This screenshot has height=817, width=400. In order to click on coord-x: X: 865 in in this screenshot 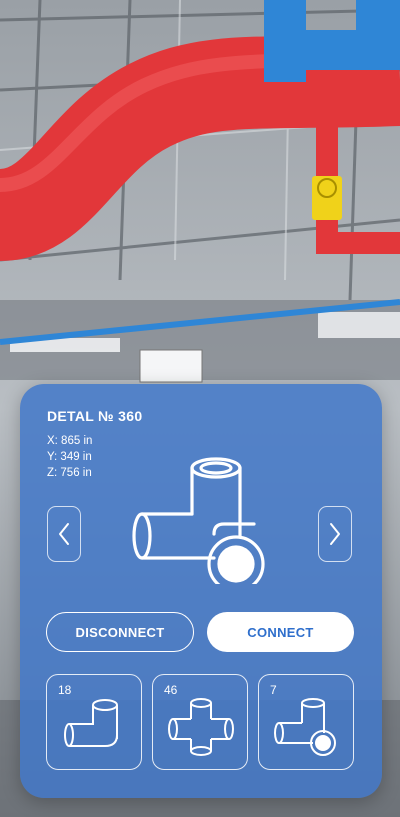, I will do `click(70, 441)`.